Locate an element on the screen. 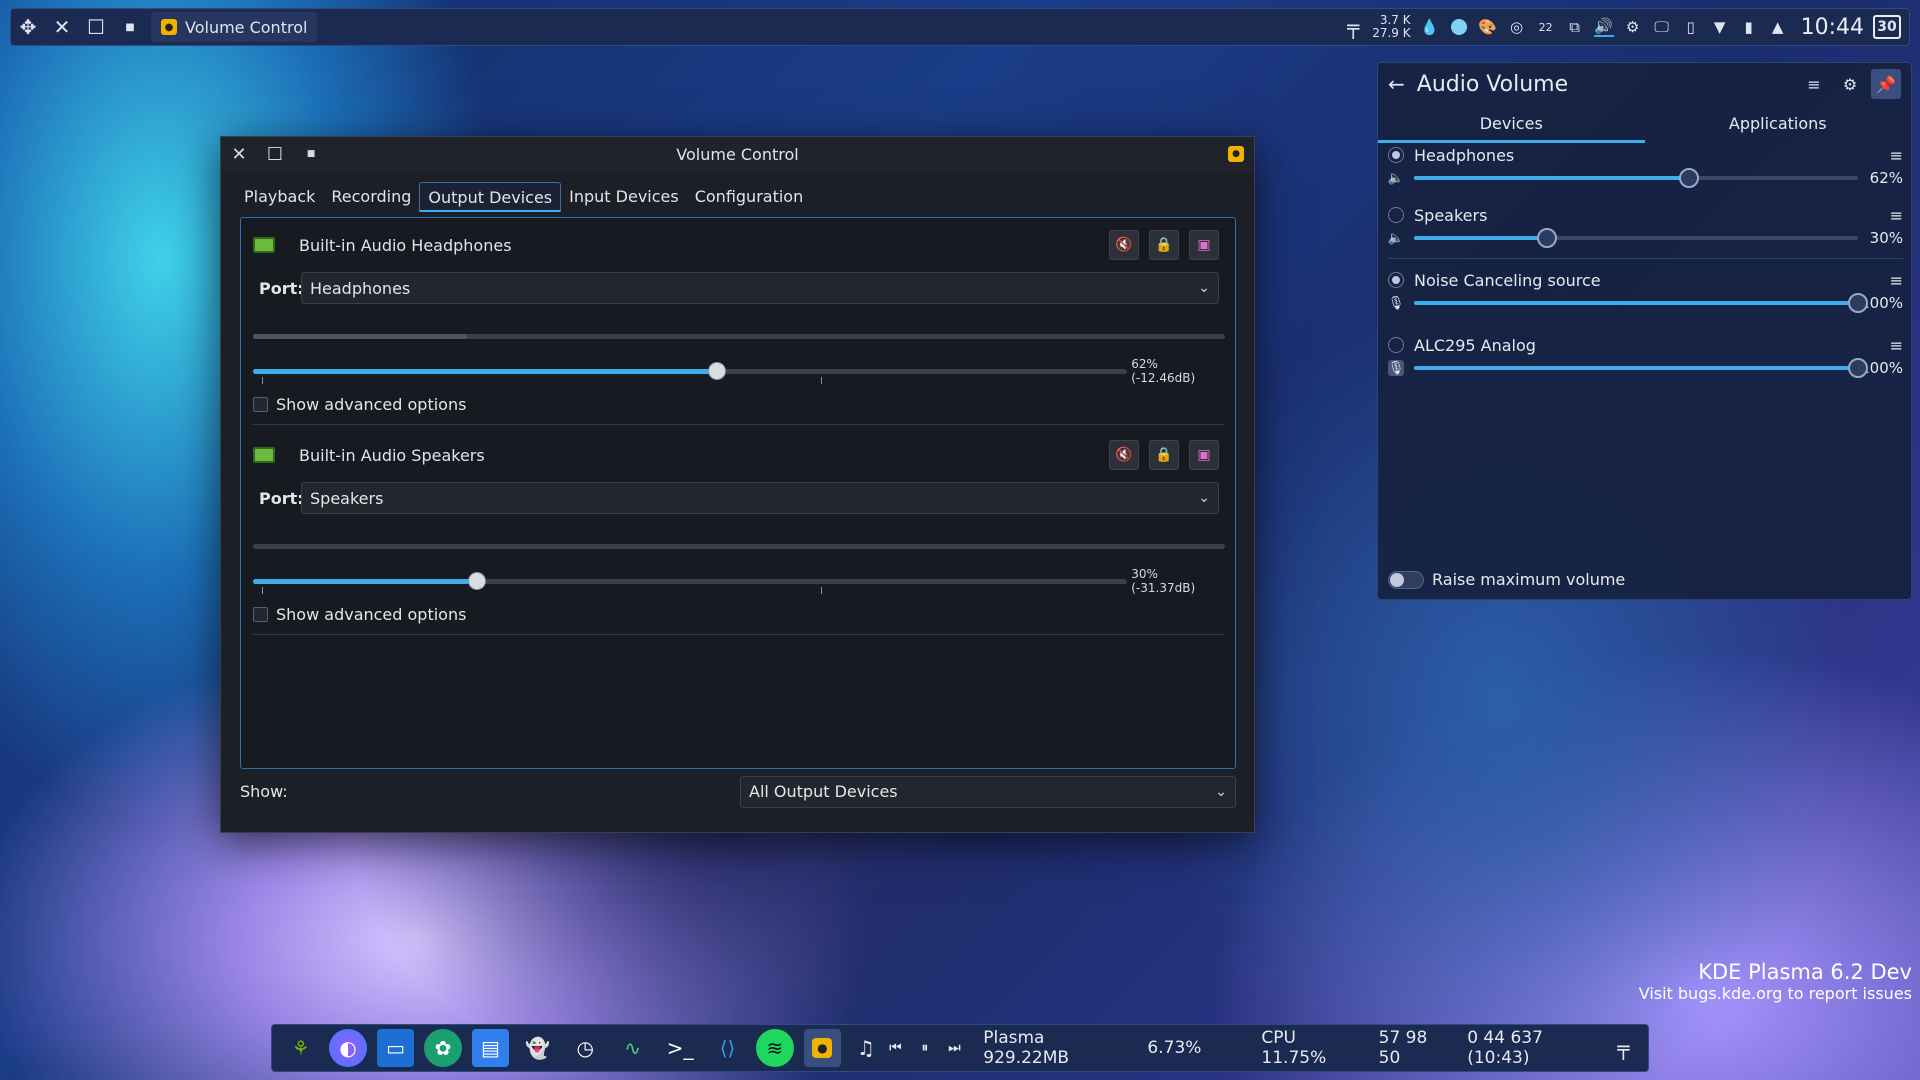  browser-icon: ✿ is located at coordinates (443, 1048).